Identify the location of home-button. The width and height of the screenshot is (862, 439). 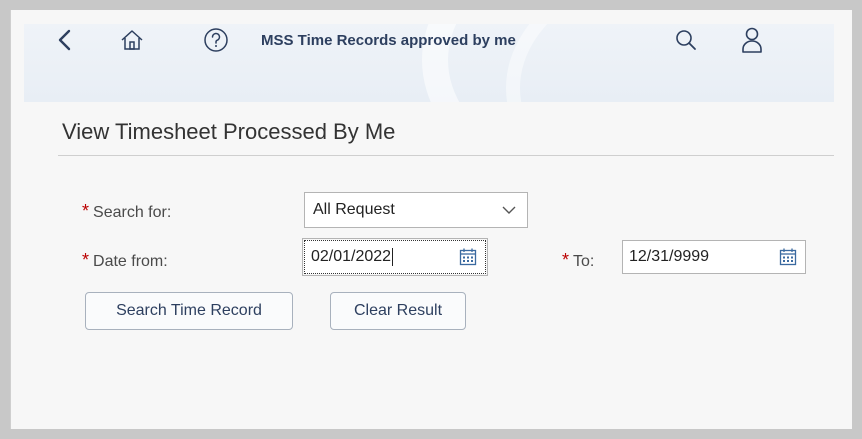
(132, 40).